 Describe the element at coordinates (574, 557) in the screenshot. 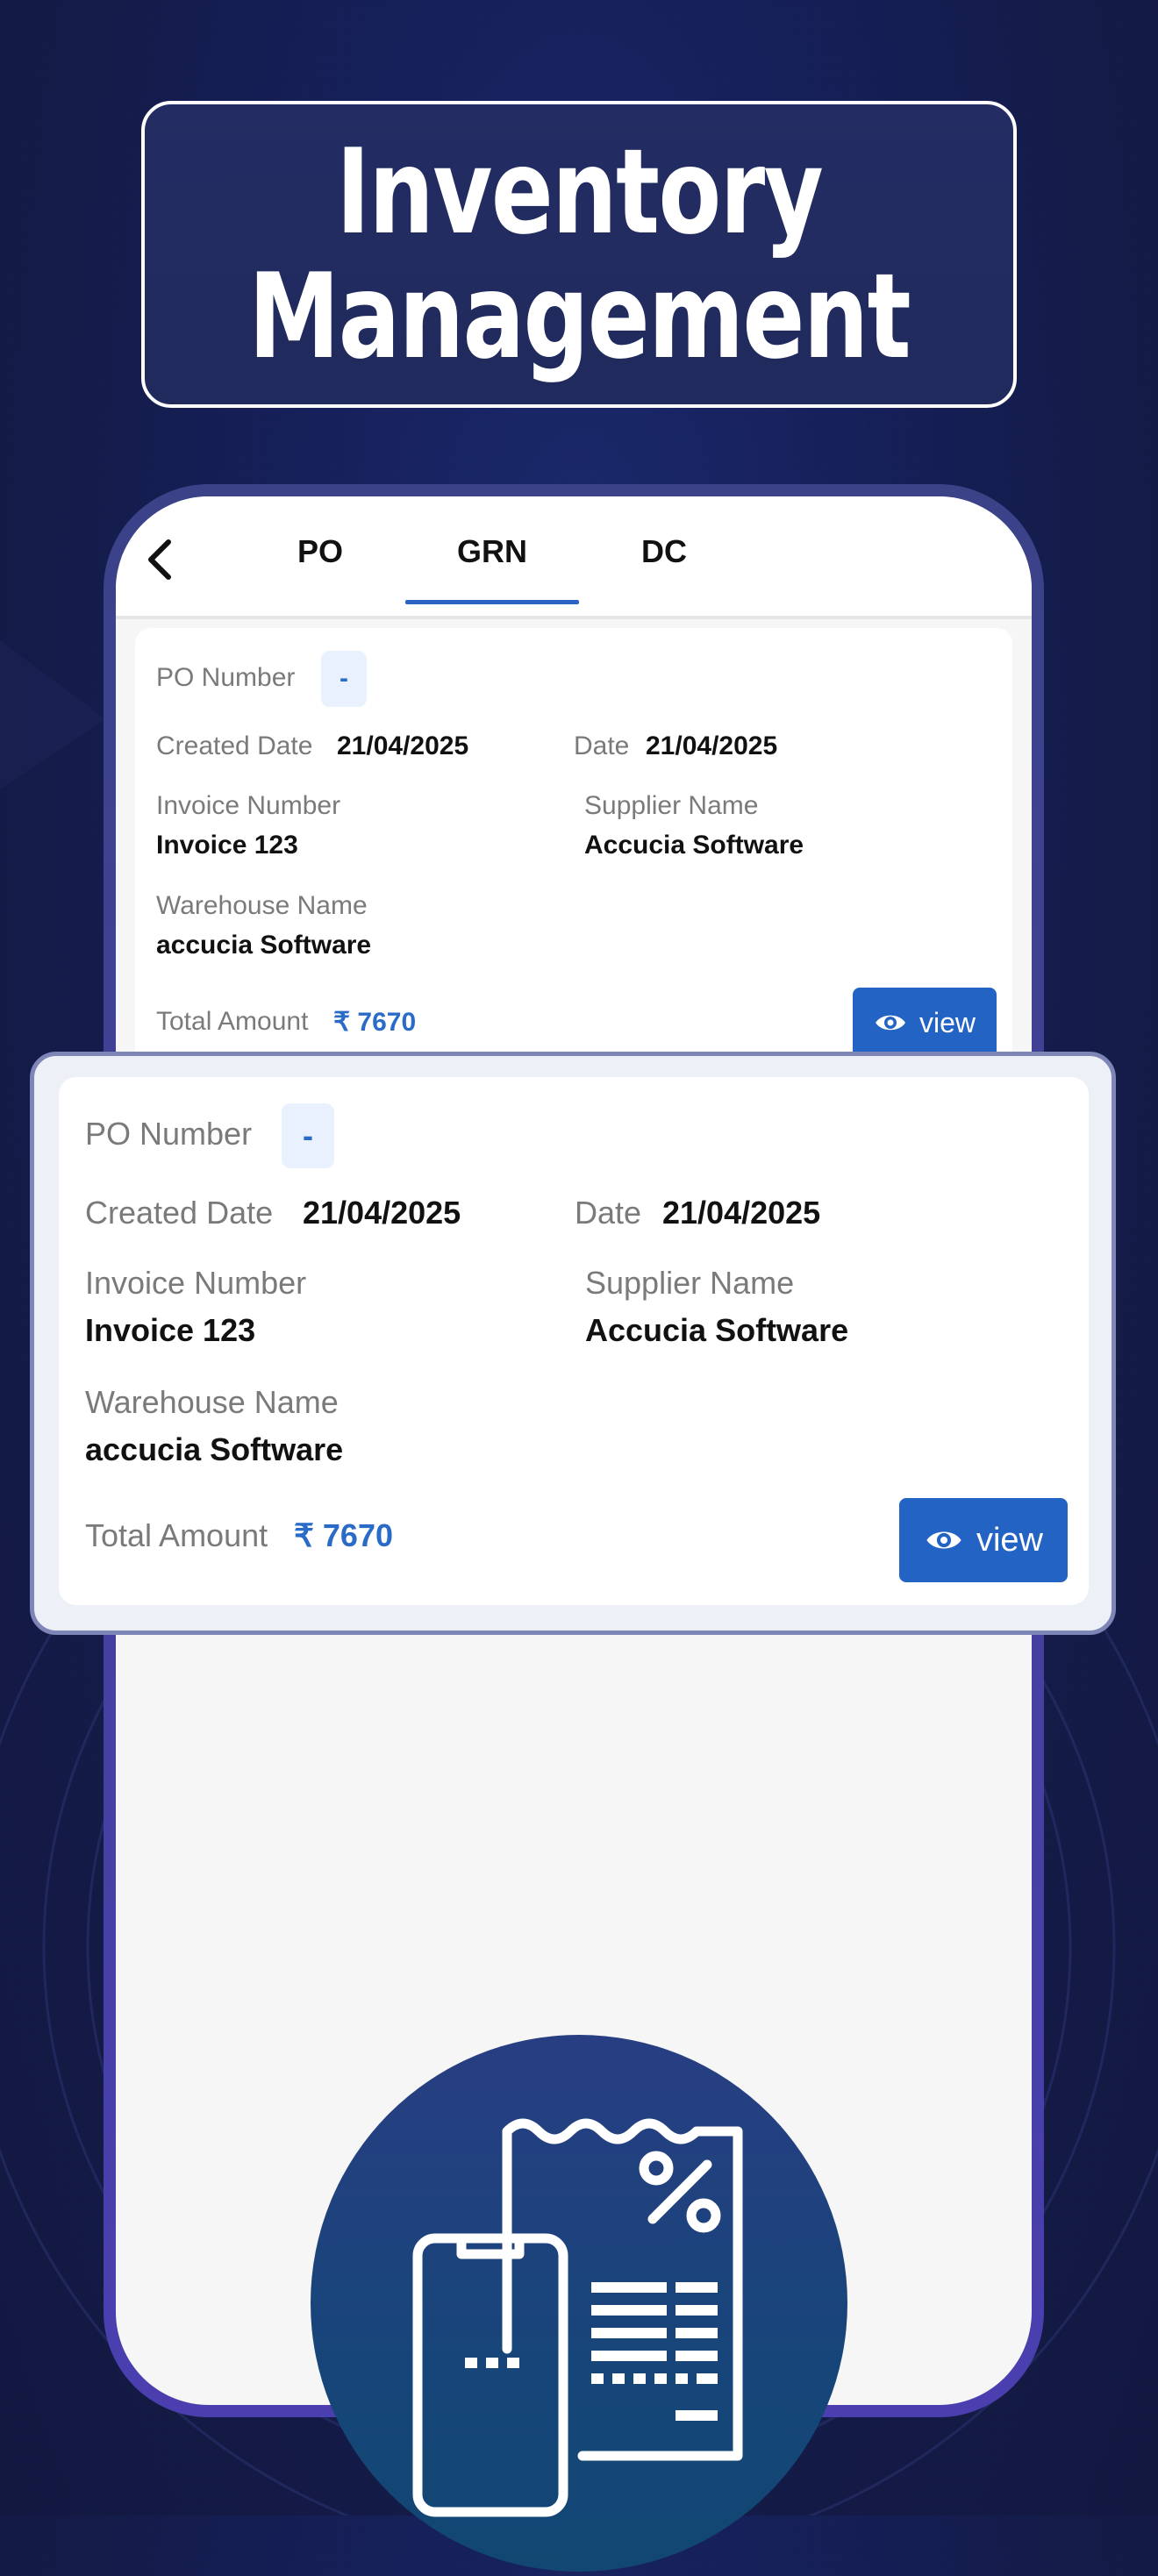

I see `app-bar: PO GRN DC` at that location.